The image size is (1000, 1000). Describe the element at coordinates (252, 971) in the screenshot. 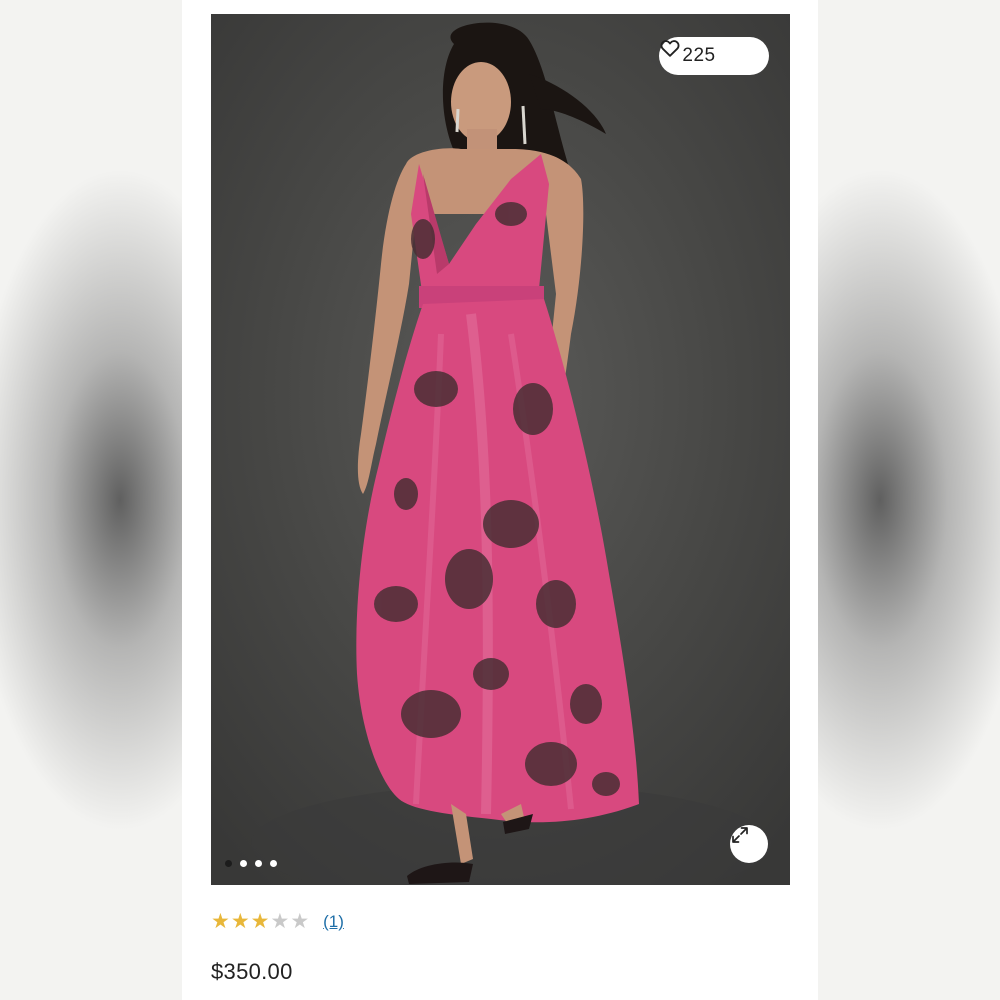

I see `product-price: $350.00` at that location.